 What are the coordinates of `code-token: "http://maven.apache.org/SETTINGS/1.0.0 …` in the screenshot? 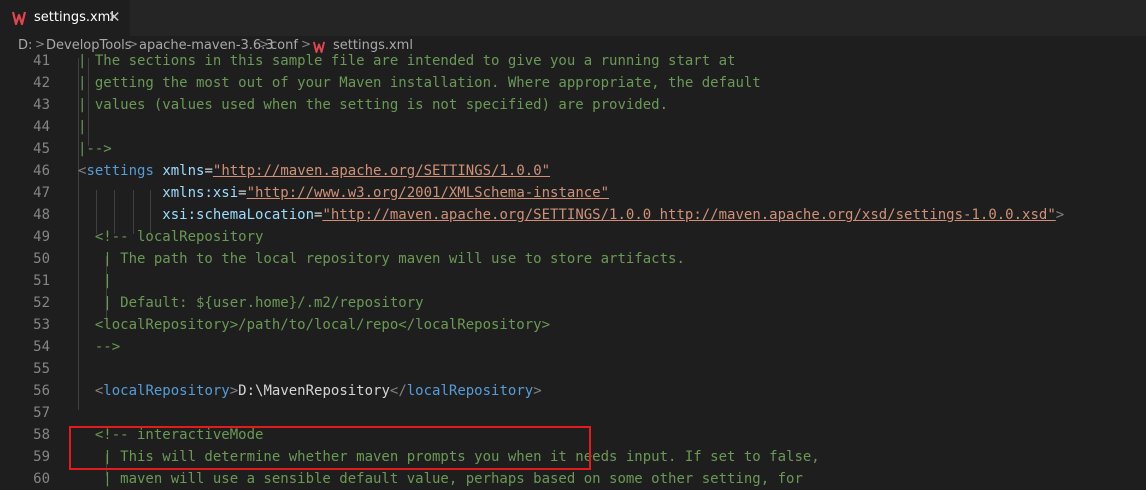 It's located at (689, 215).